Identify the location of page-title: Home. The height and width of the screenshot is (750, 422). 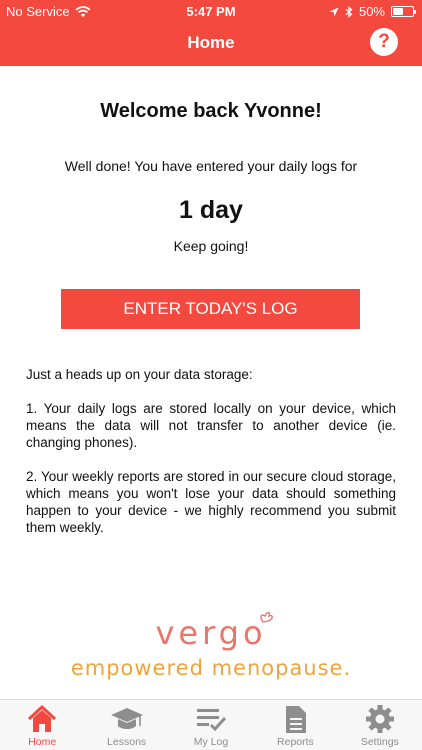
(211, 42).